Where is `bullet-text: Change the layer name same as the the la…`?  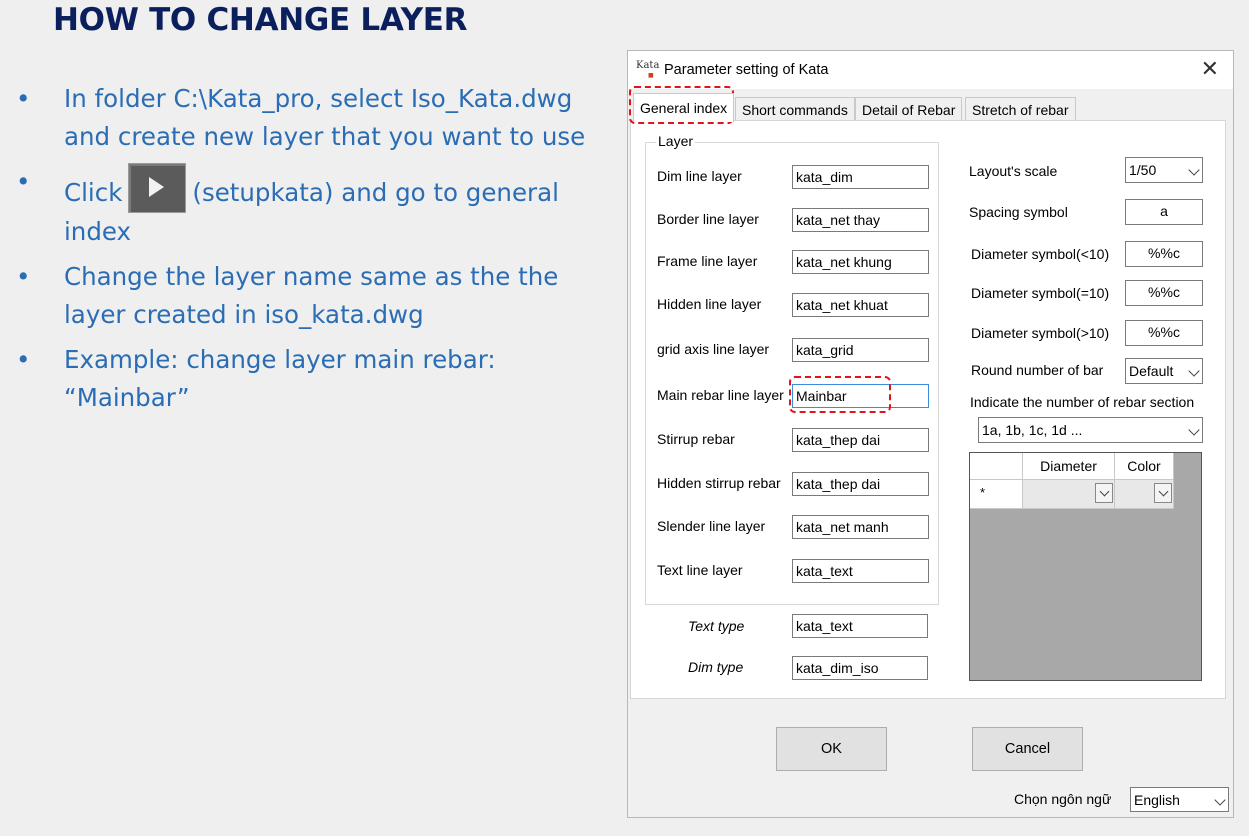
bullet-text: Change the layer name same as the the la… is located at coordinates (311, 295).